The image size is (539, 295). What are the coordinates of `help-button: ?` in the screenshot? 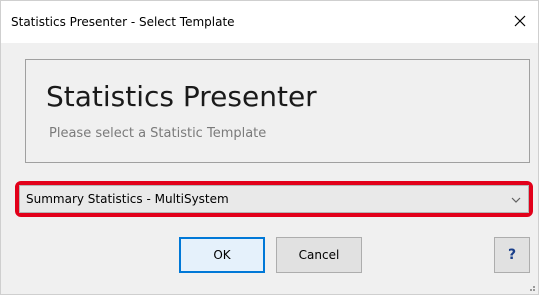 It's located at (512, 255).